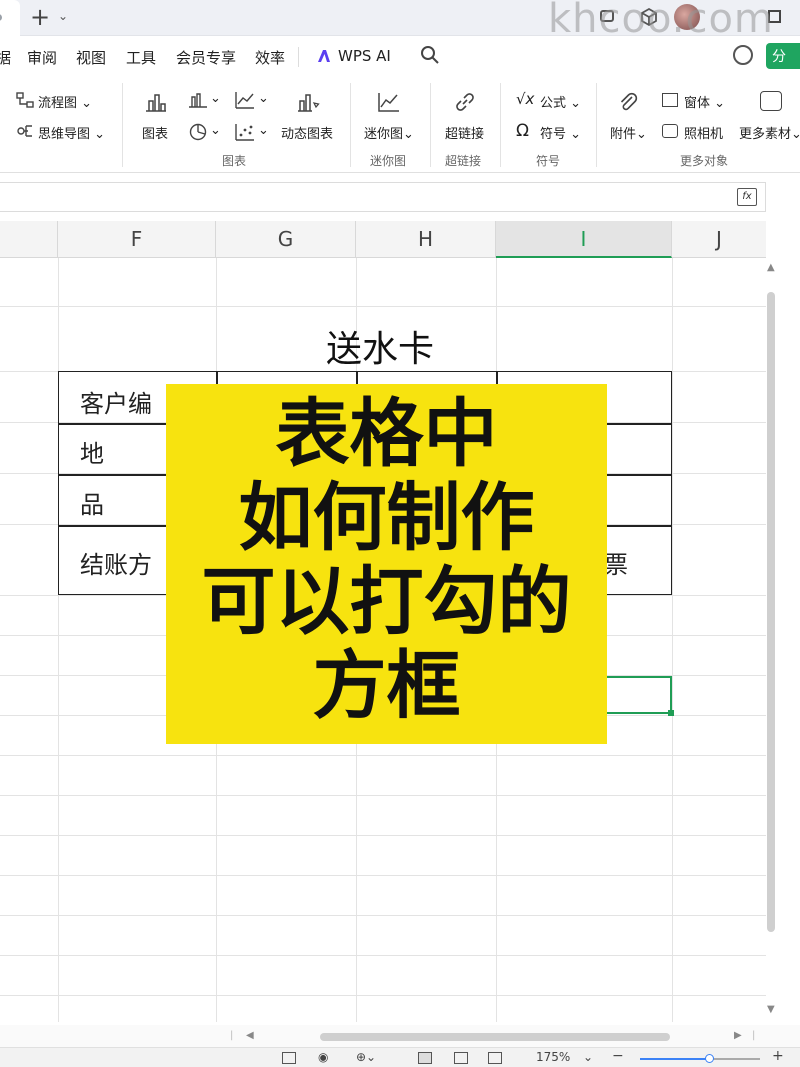 This screenshot has width=800, height=1067. Describe the element at coordinates (700, 1058) in the screenshot. I see `zoom-slider` at that location.